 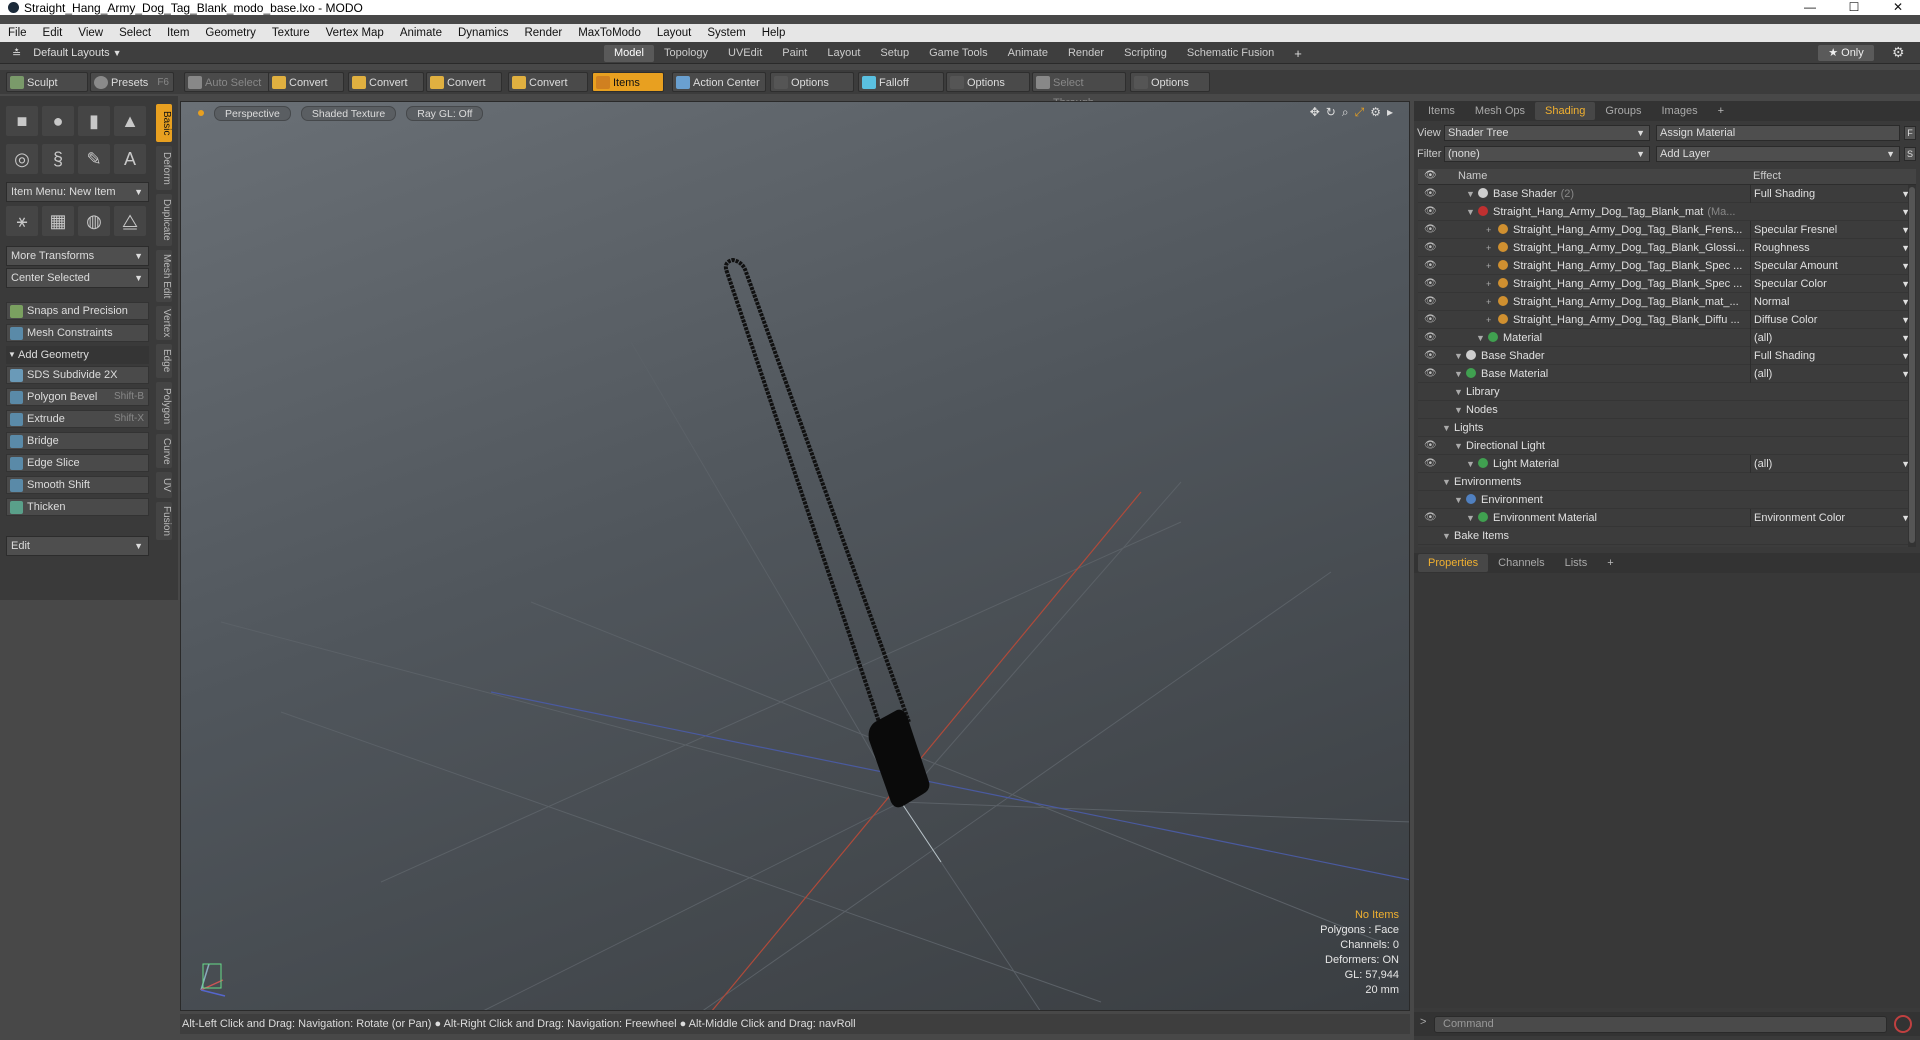 I want to click on vtab-basic: Basic, so click(x=164, y=123).